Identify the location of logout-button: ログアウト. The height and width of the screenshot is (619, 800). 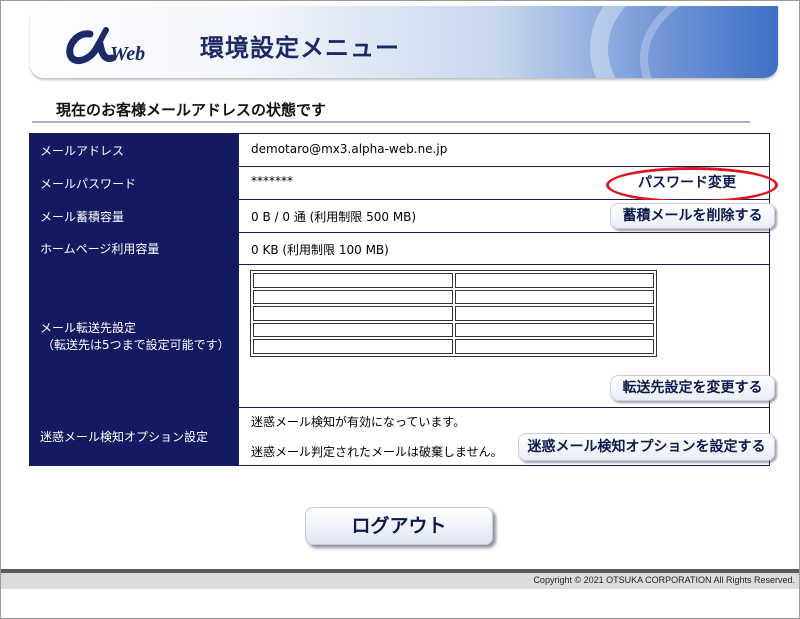
(399, 526).